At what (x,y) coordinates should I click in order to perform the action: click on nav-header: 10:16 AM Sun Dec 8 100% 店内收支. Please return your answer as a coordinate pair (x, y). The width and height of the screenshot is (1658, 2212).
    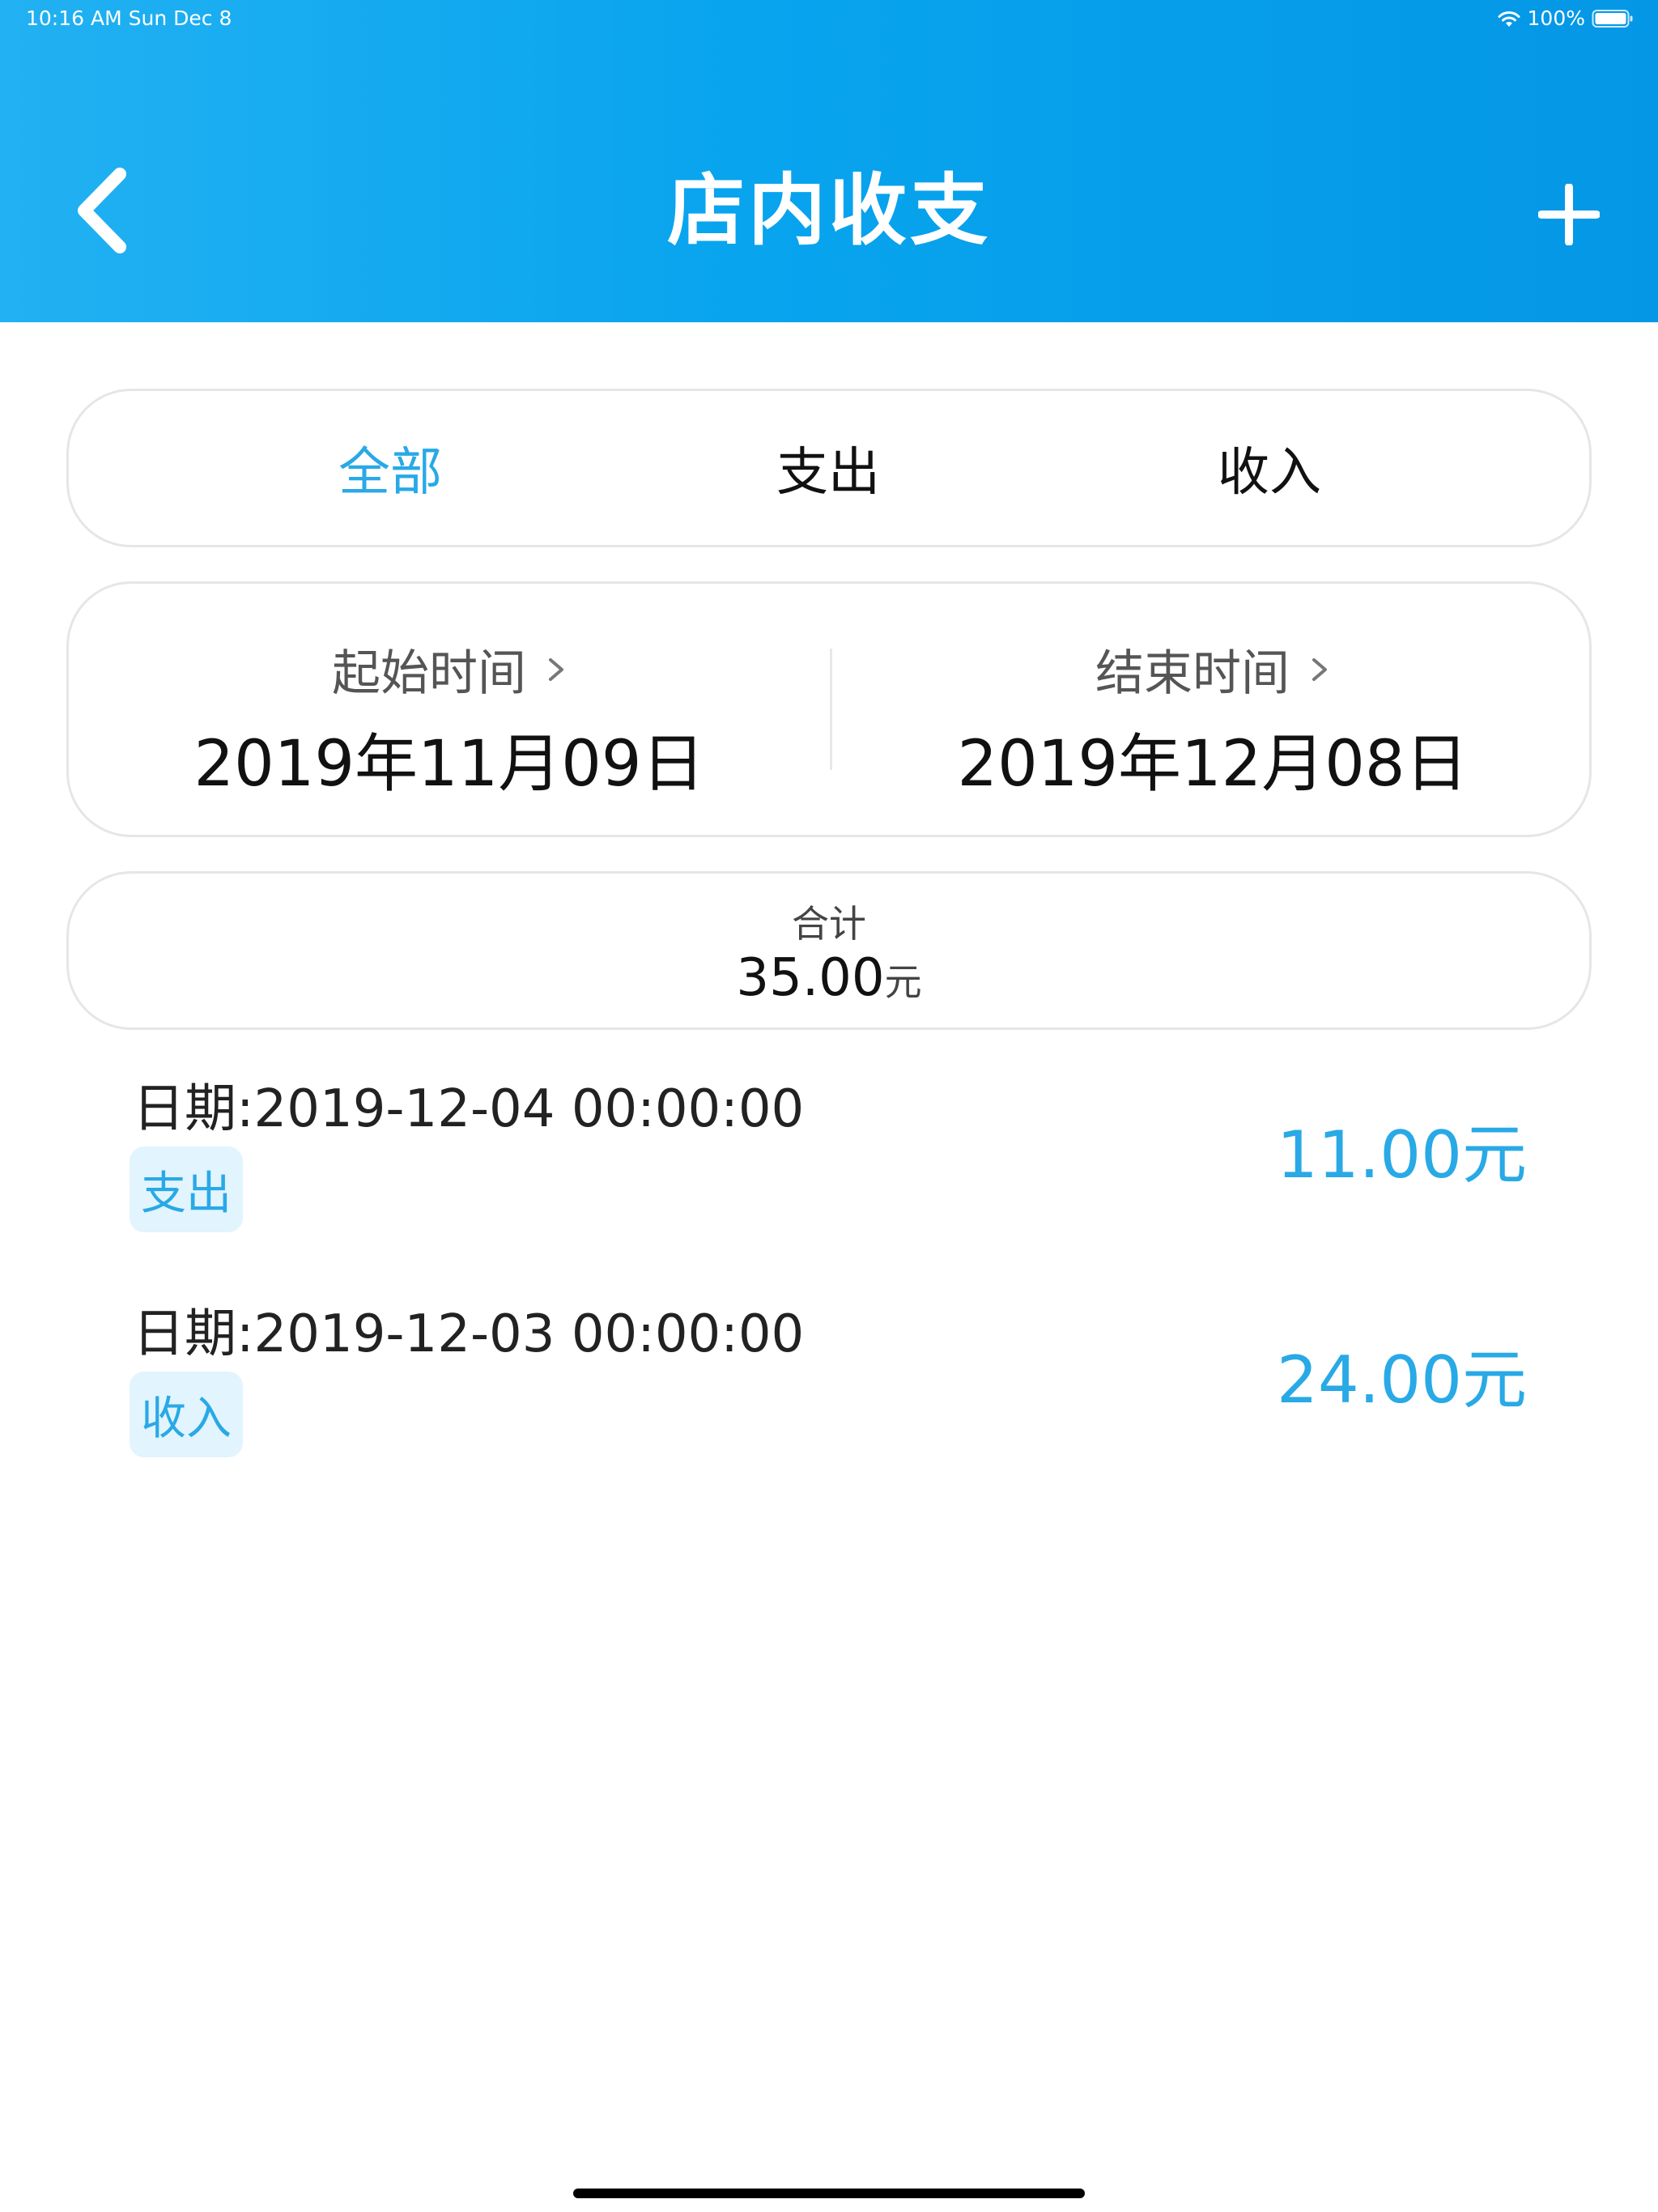
    Looking at the image, I should click on (829, 161).